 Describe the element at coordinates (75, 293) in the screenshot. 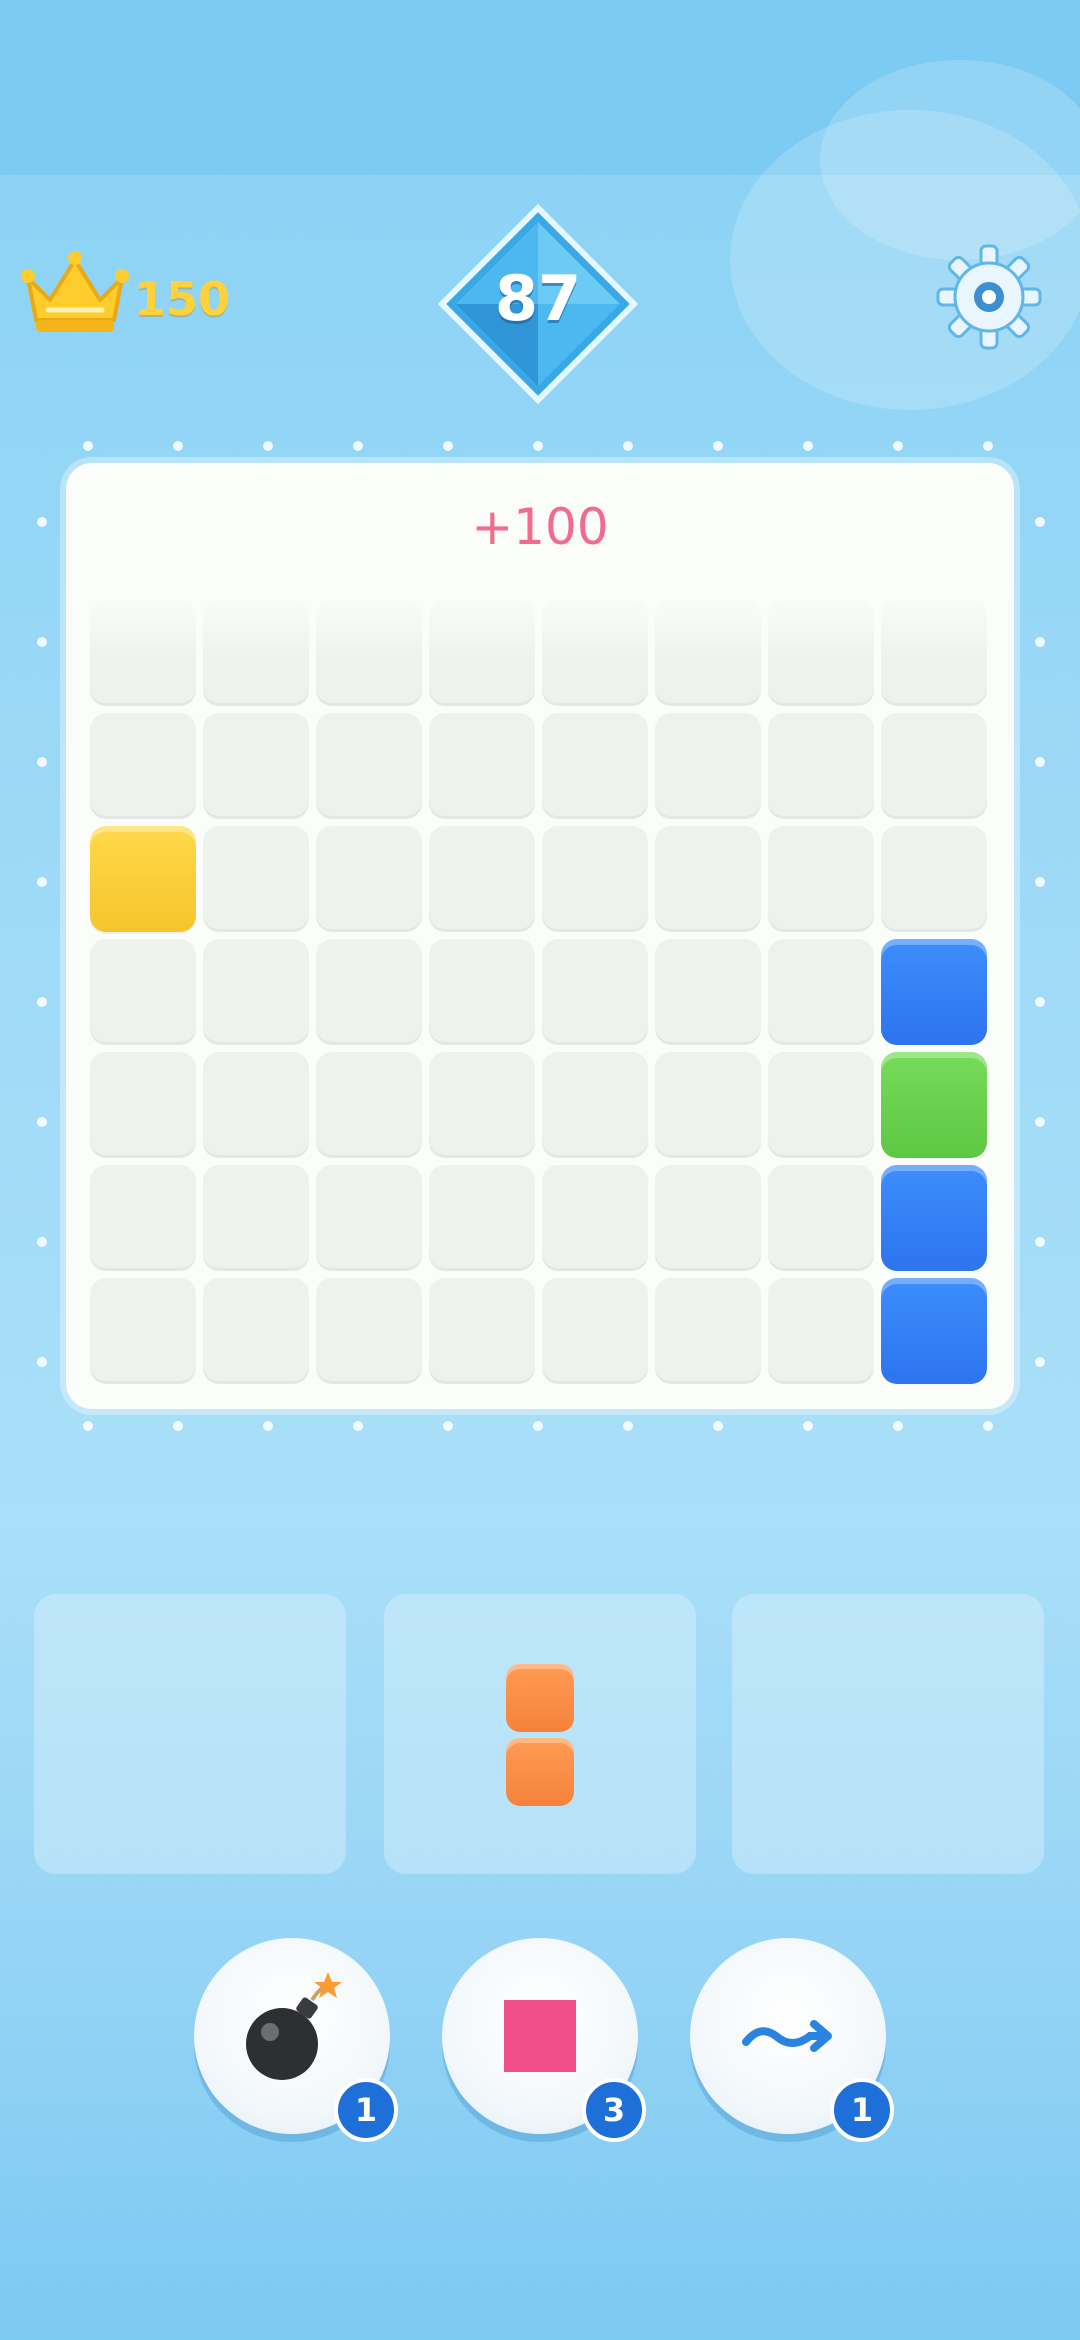

I see `crown-icon` at that location.